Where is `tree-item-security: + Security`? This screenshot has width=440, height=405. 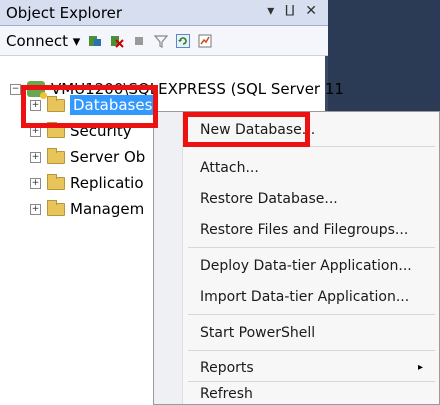
tree-item-security: + Security is located at coordinates (81, 131).